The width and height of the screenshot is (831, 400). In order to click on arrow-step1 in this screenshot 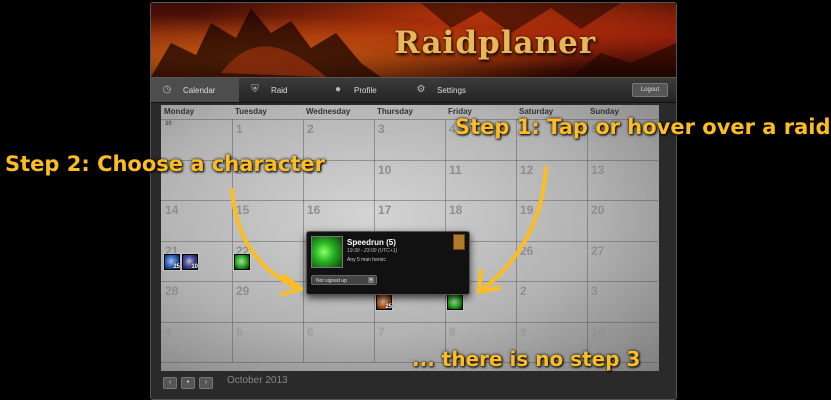, I will do `click(514, 229)`.